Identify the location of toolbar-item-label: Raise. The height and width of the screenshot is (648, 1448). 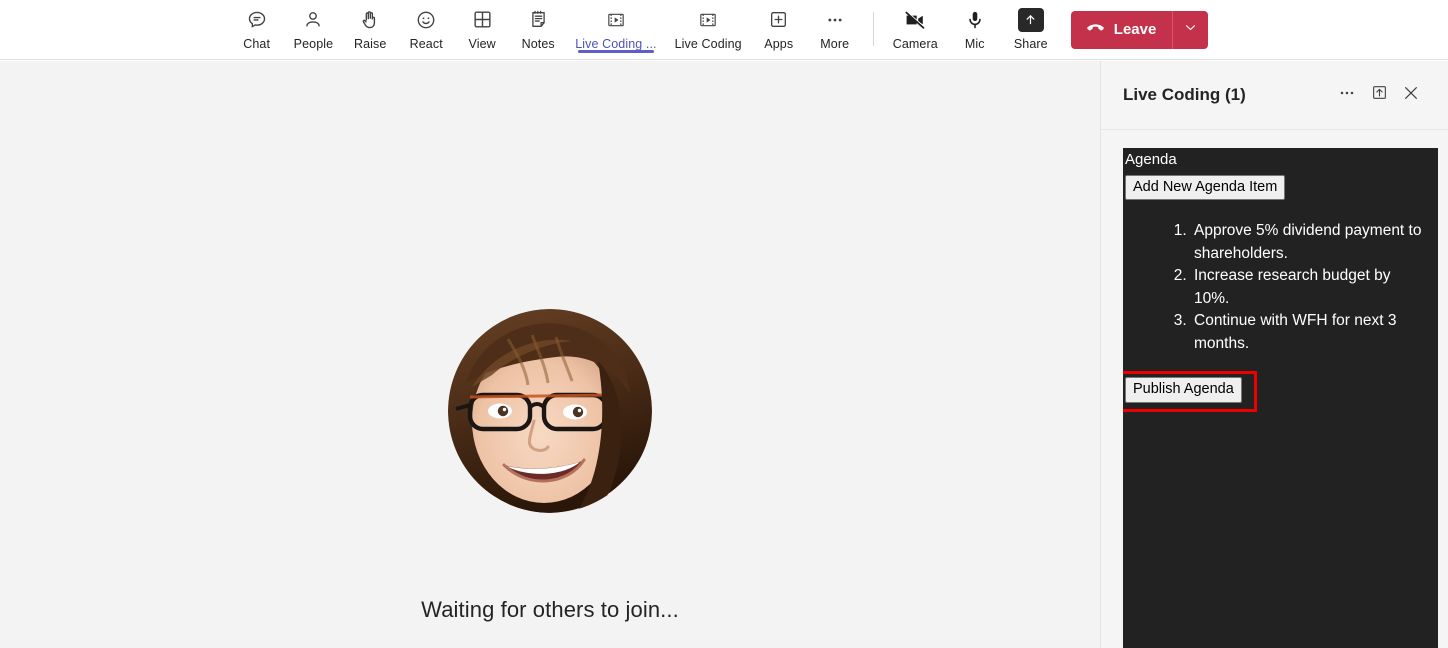
(370, 43).